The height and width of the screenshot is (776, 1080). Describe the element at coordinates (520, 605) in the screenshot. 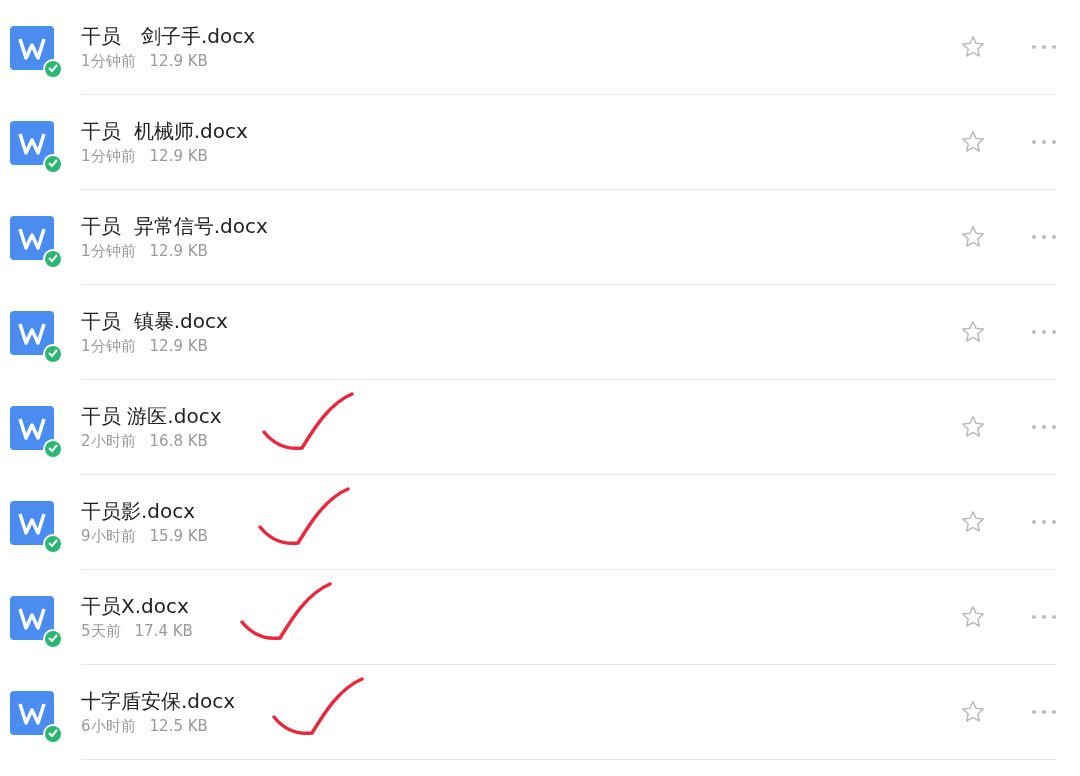

I see `file-name: 干员X.docx` at that location.